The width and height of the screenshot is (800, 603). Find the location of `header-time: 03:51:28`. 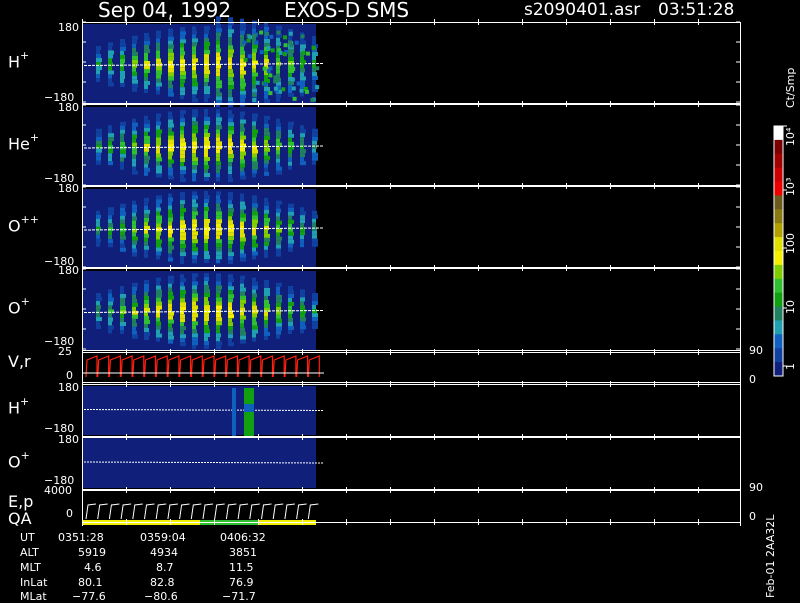

header-time: 03:51:28 is located at coordinates (696, 10).